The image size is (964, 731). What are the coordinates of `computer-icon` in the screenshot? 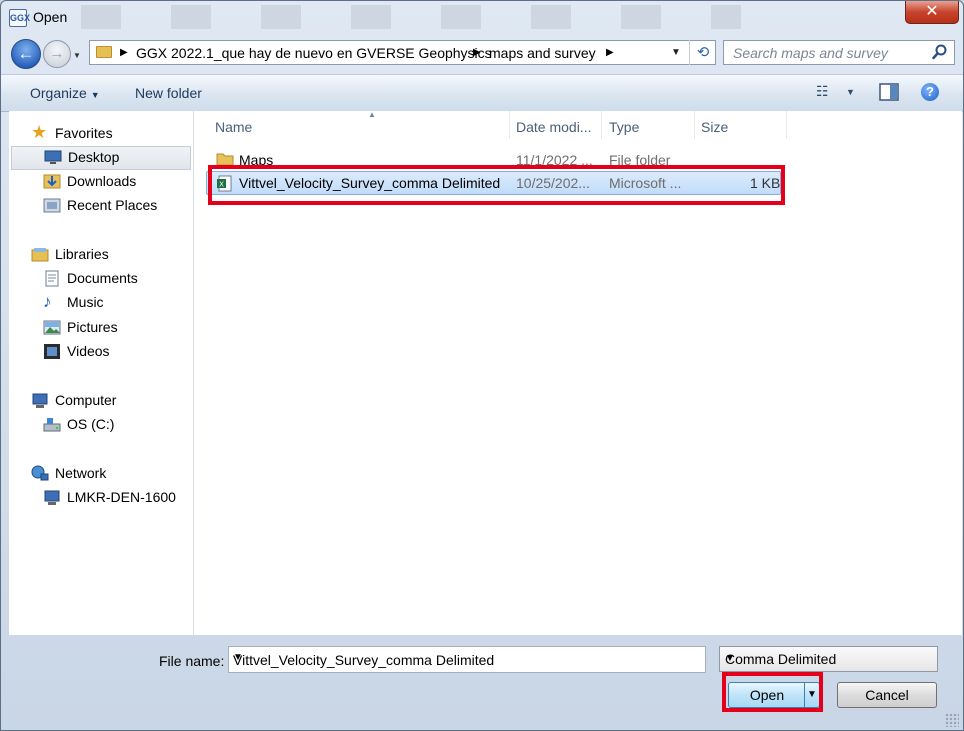 It's located at (40, 400).